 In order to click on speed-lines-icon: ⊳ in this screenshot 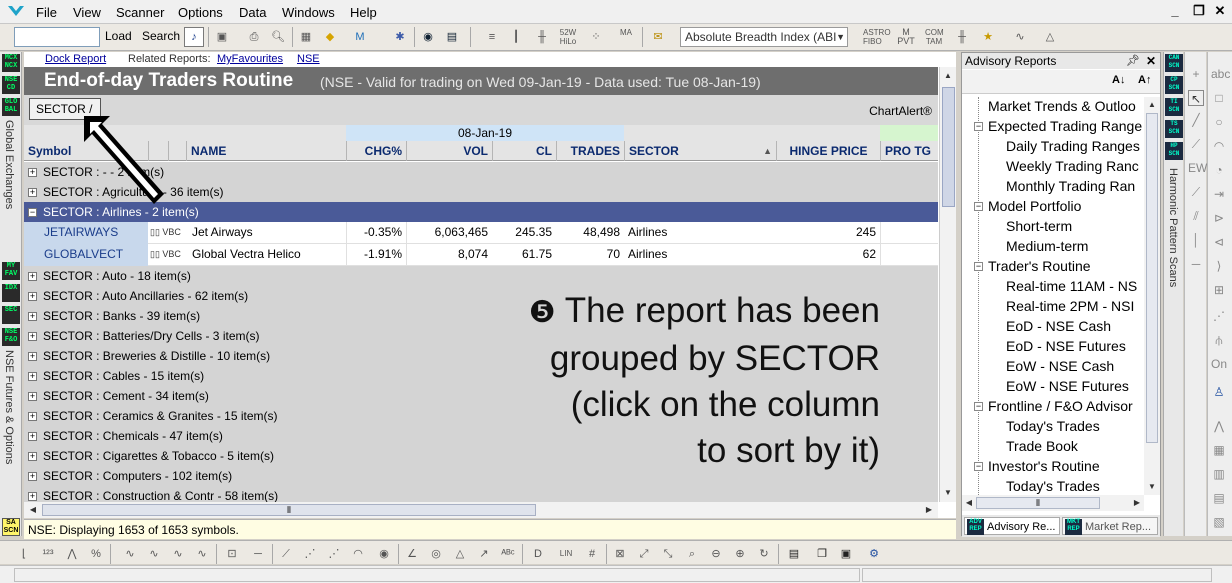, I will do `click(1219, 218)`.